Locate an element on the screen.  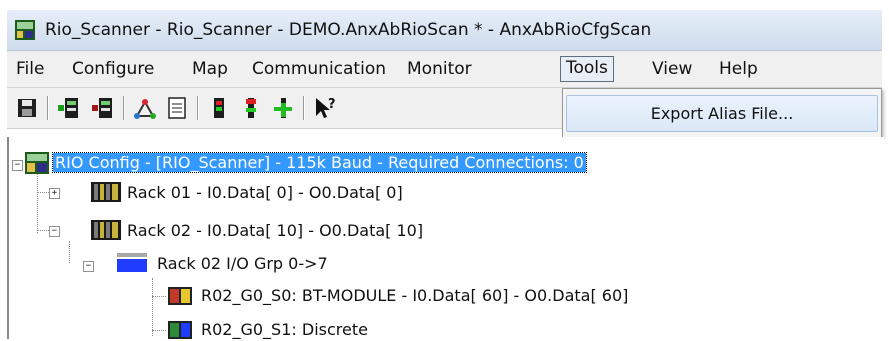
menu-configure: Configure is located at coordinates (113, 69).